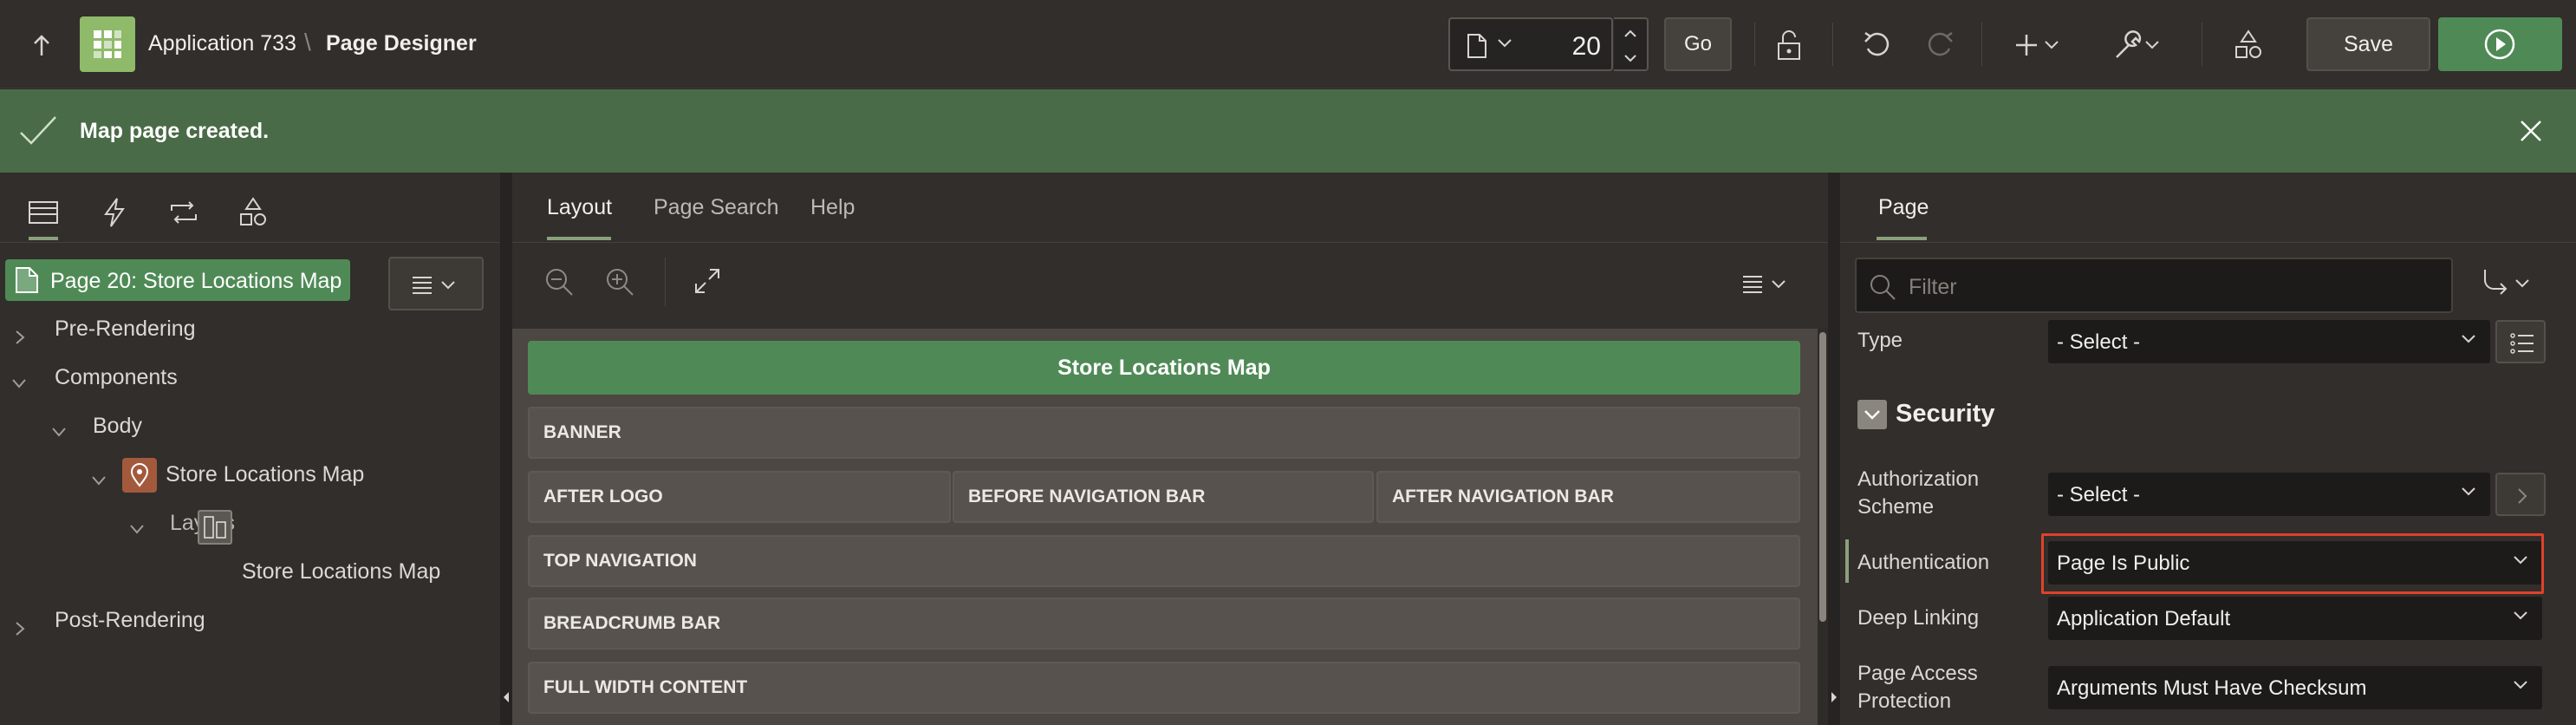  What do you see at coordinates (2144, 618) in the screenshot?
I see `deep-linking-select-value: Application Default` at bounding box center [2144, 618].